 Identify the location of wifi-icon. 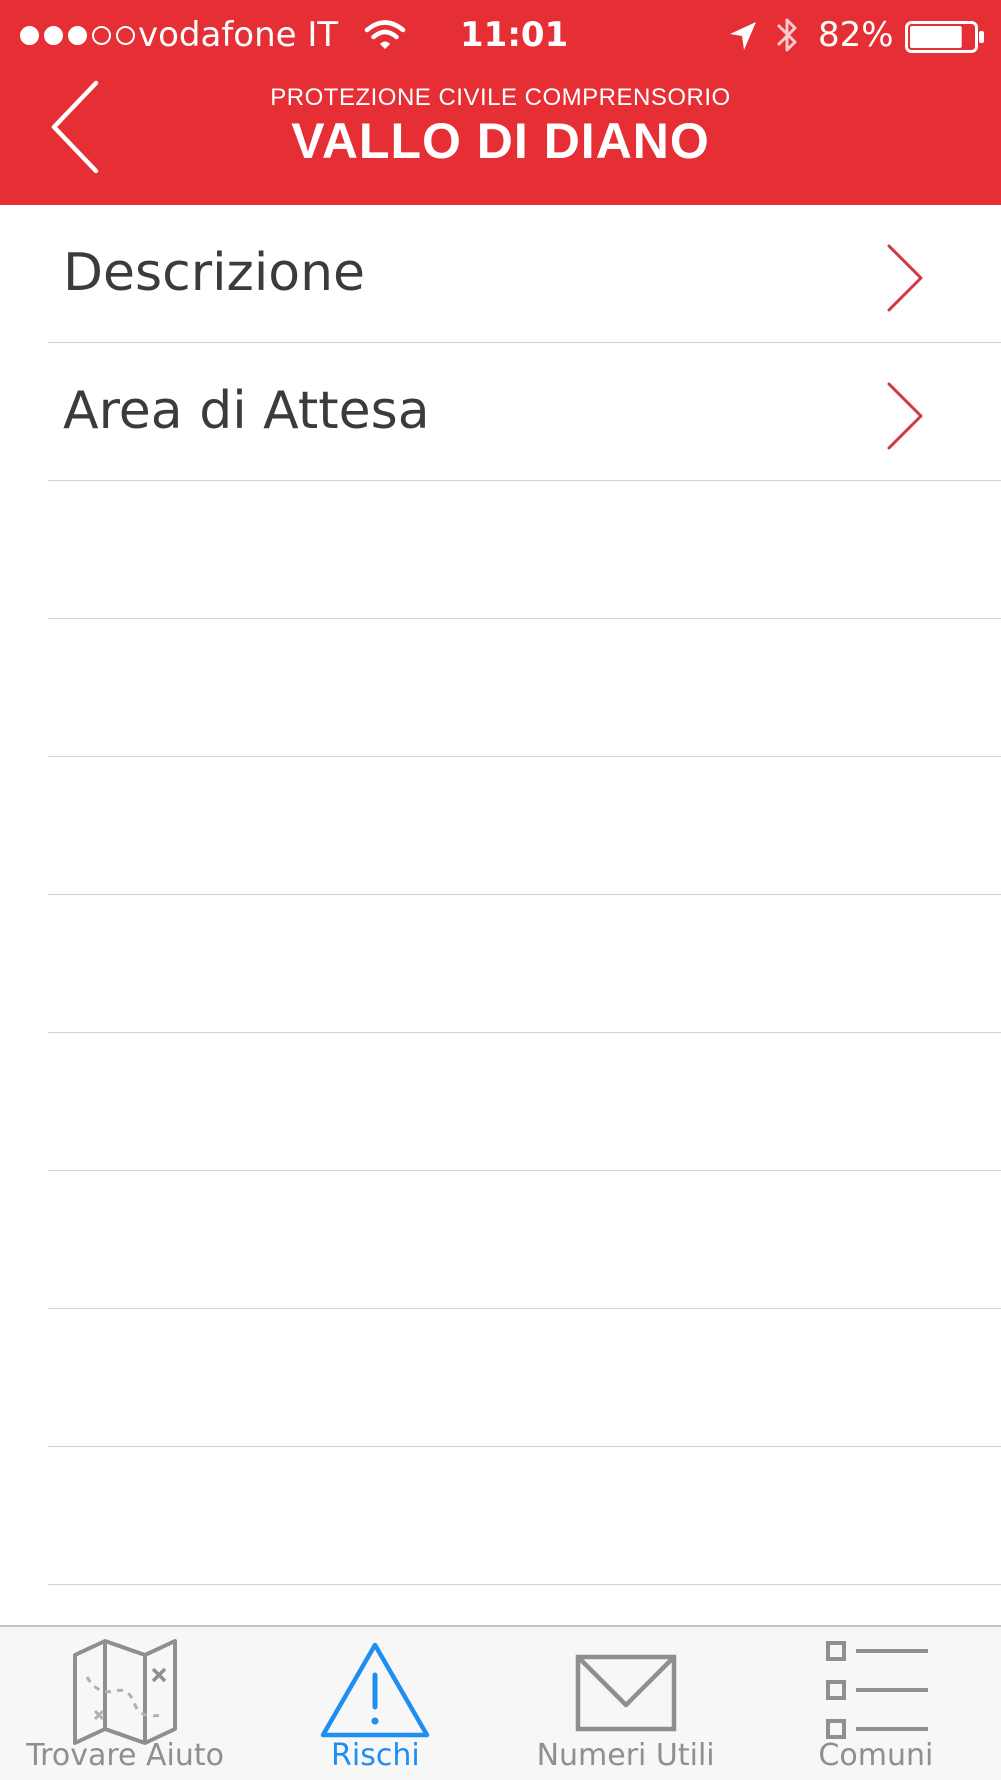
(385, 34).